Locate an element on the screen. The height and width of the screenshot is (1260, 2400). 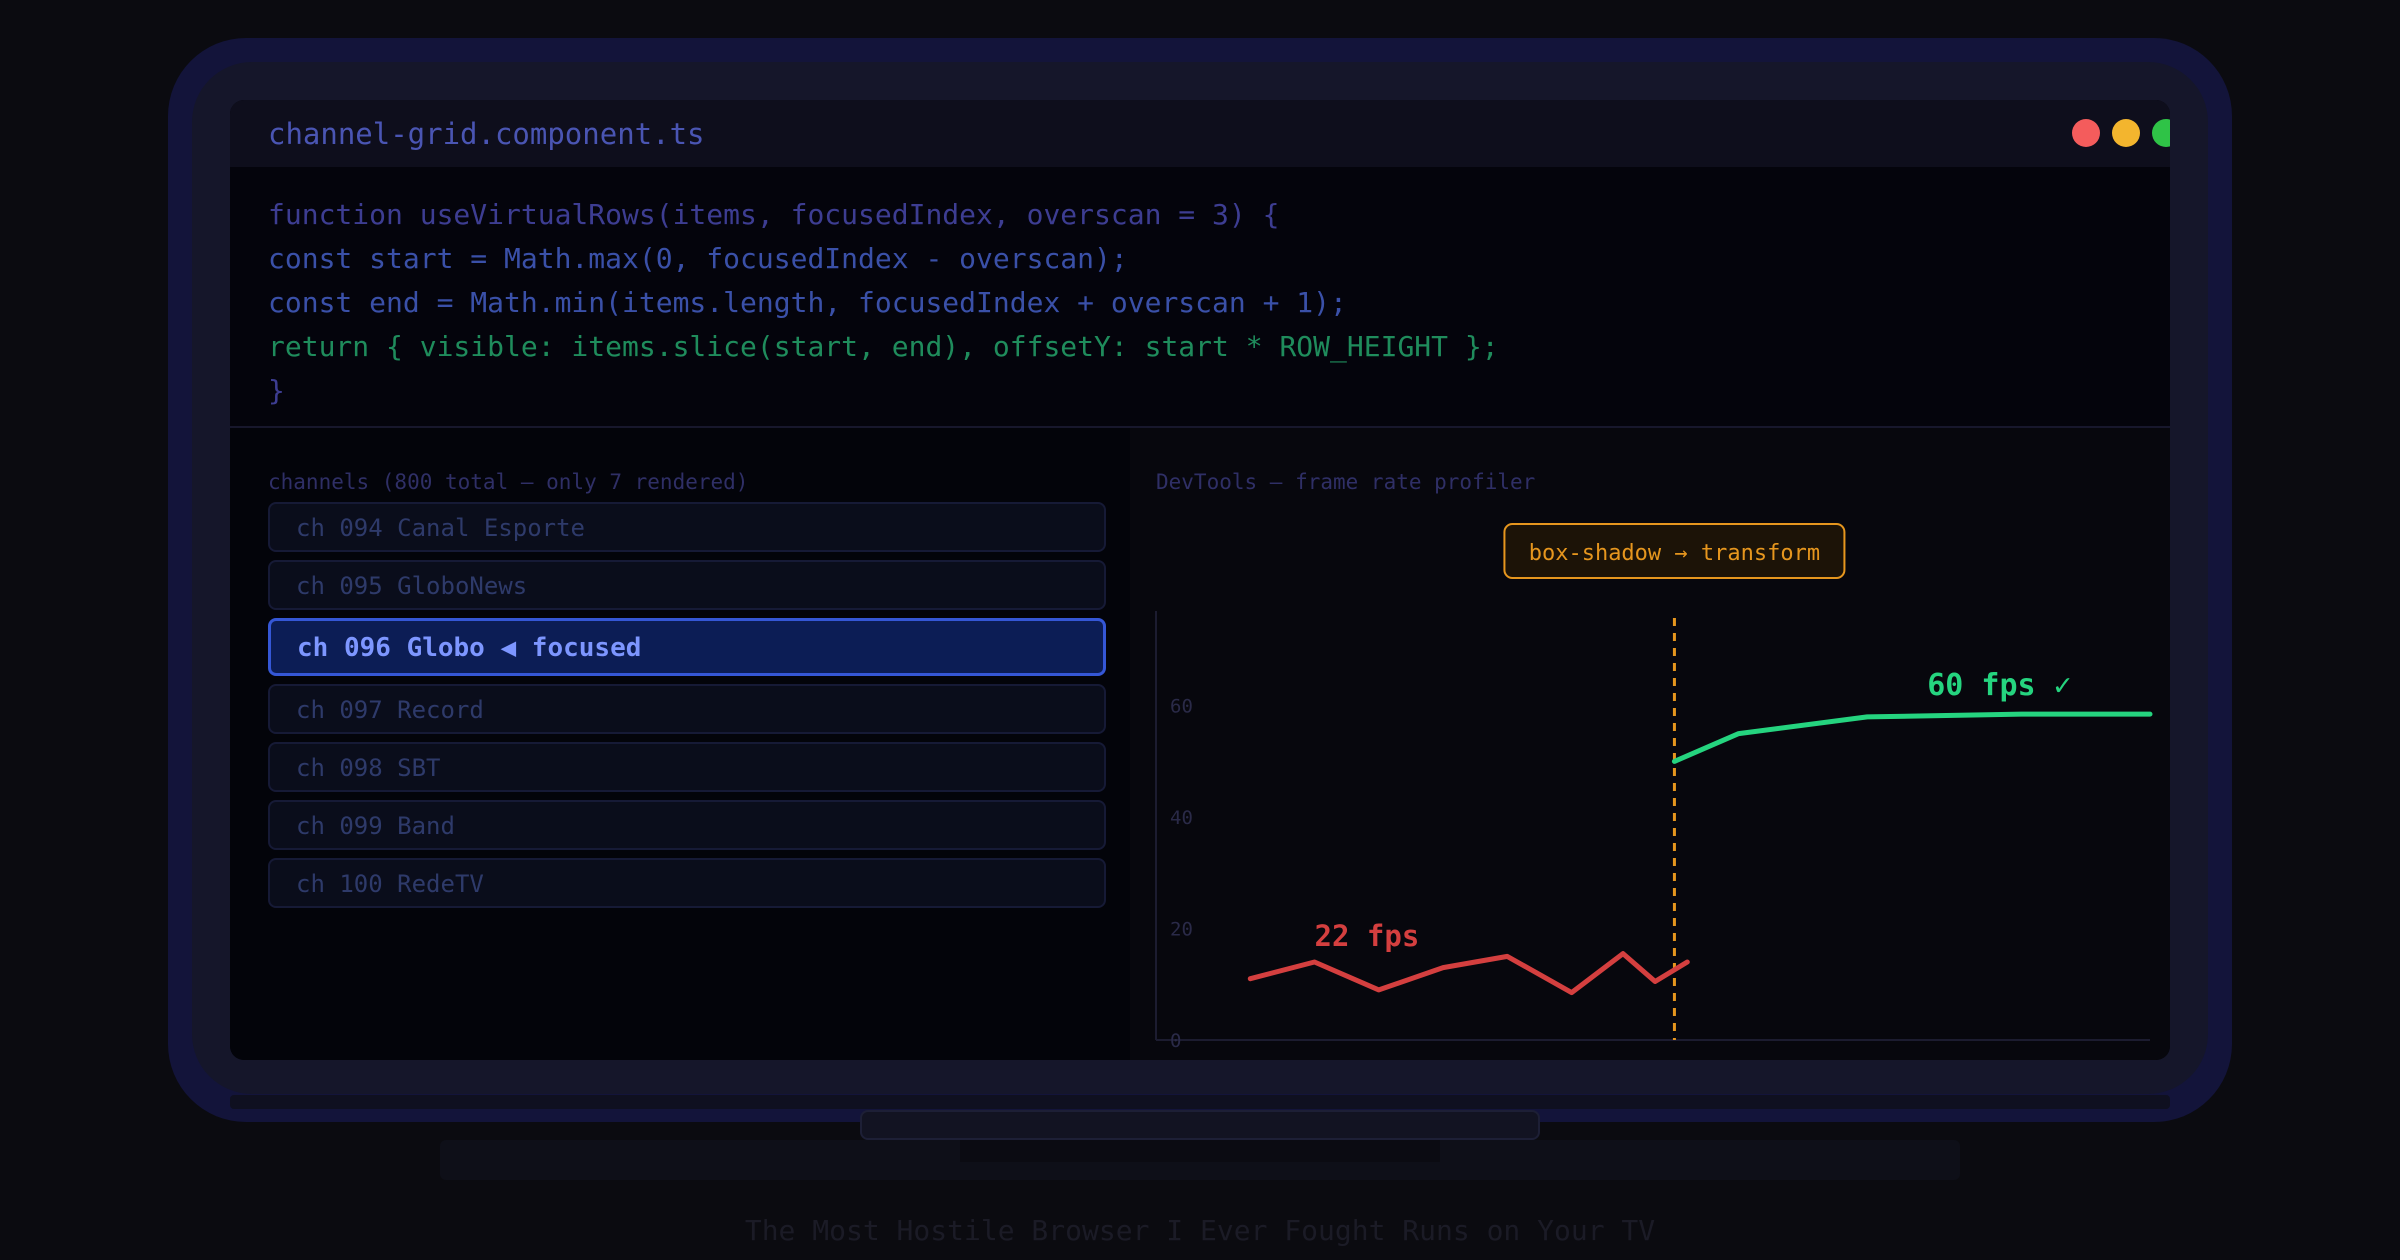
channel-row: ch 100 RedeTV is located at coordinates (687, 883).